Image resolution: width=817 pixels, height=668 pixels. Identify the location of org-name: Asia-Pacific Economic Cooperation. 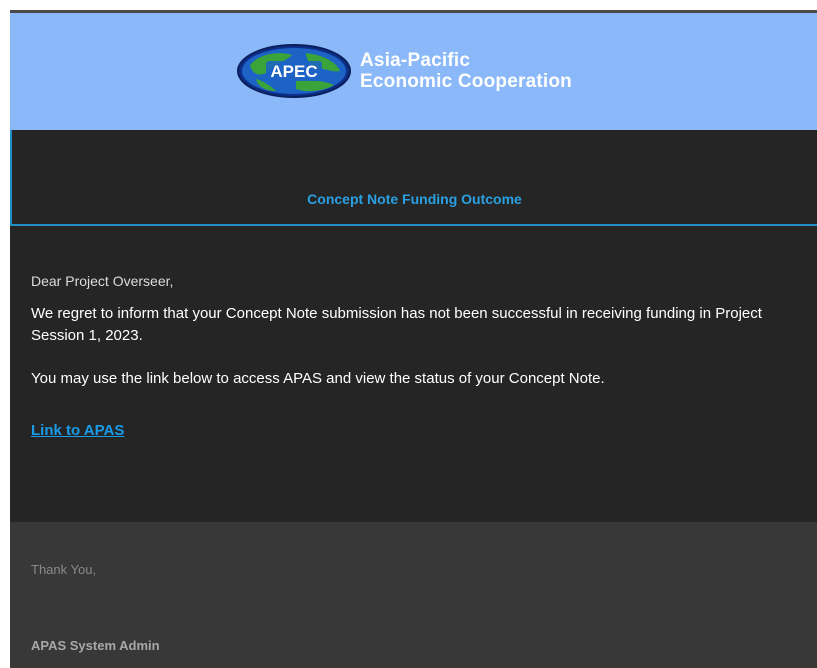
(466, 71).